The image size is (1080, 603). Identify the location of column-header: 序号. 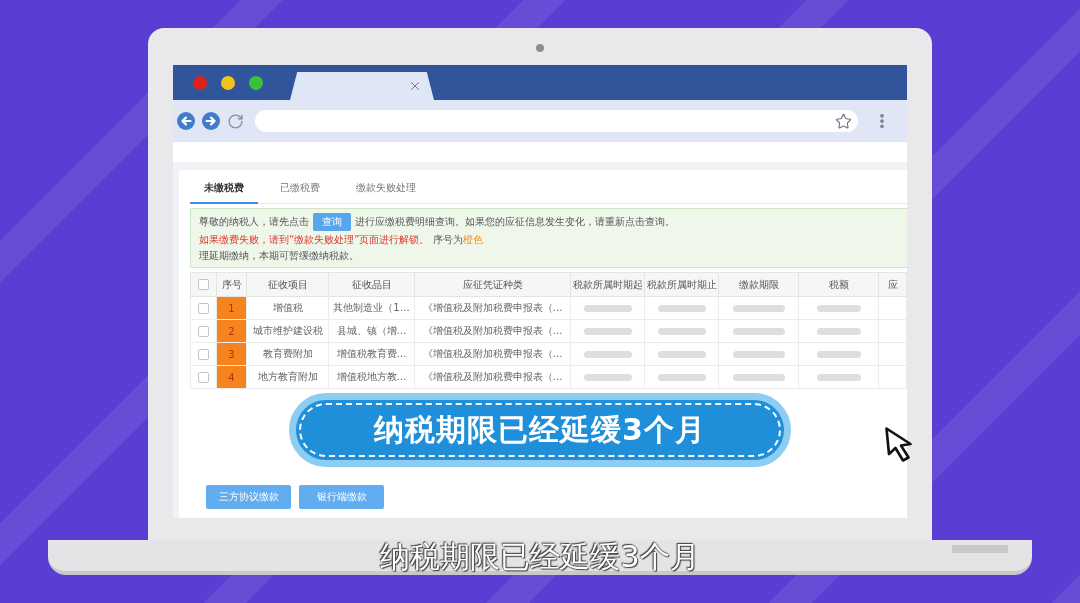
(231, 284).